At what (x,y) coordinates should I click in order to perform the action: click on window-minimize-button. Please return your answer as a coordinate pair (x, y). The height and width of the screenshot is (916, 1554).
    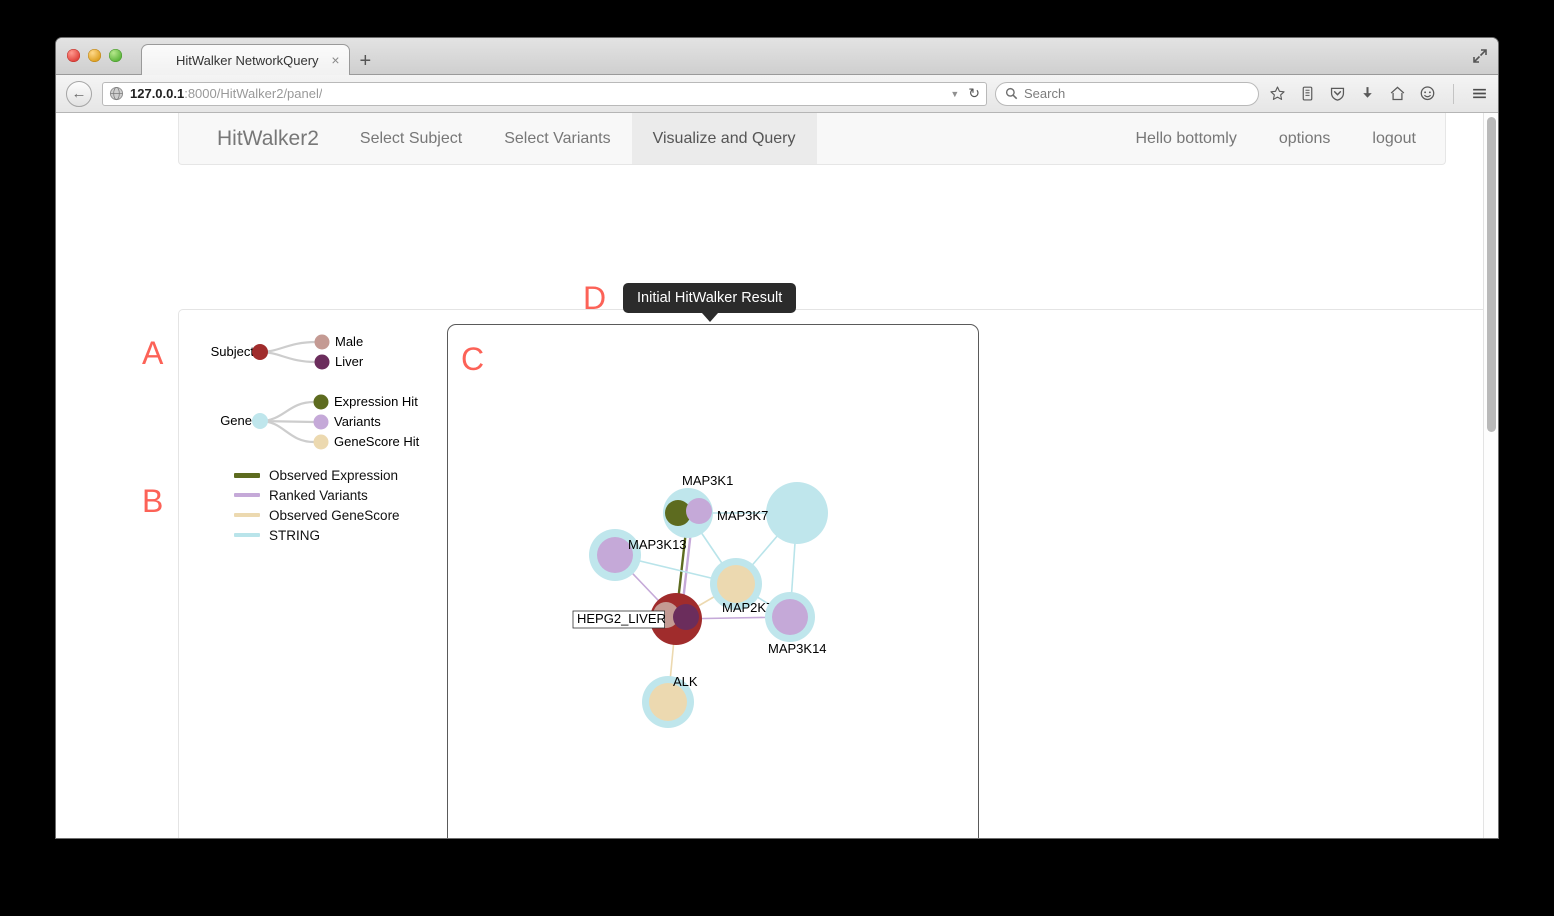
    Looking at the image, I should click on (94, 55).